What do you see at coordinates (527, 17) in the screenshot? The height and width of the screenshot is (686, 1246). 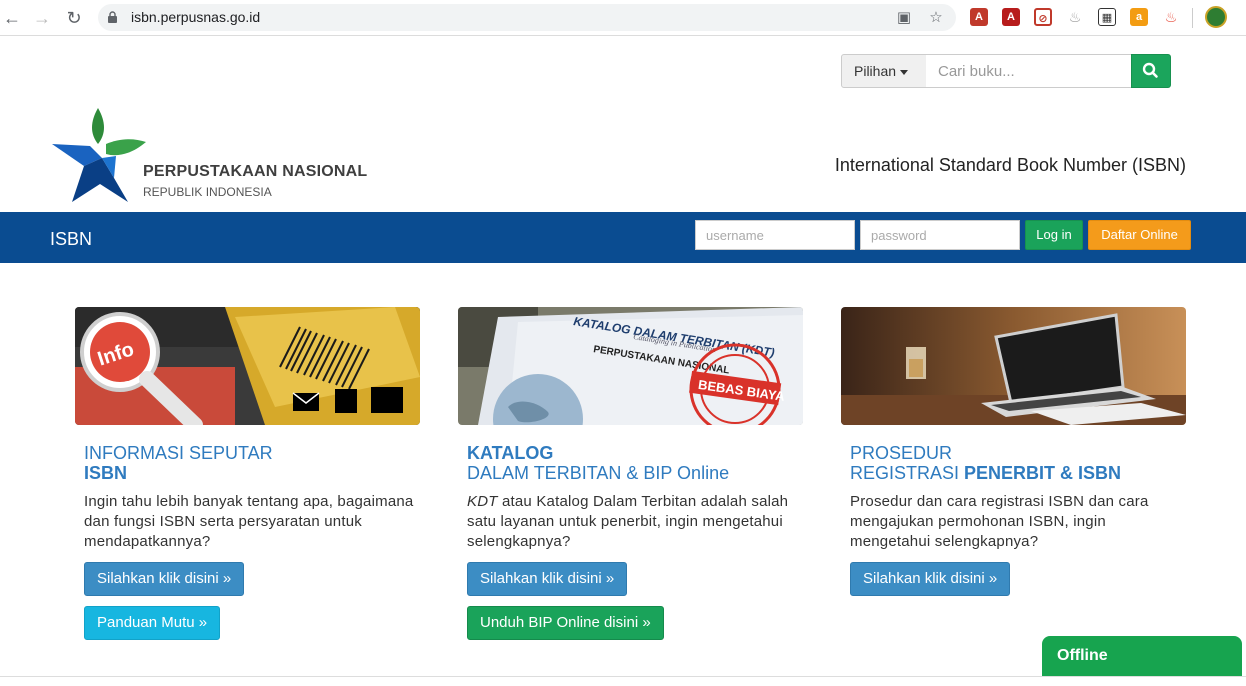 I see `address-bar: isbn.perpusnas.go.id ▣ ☆` at bounding box center [527, 17].